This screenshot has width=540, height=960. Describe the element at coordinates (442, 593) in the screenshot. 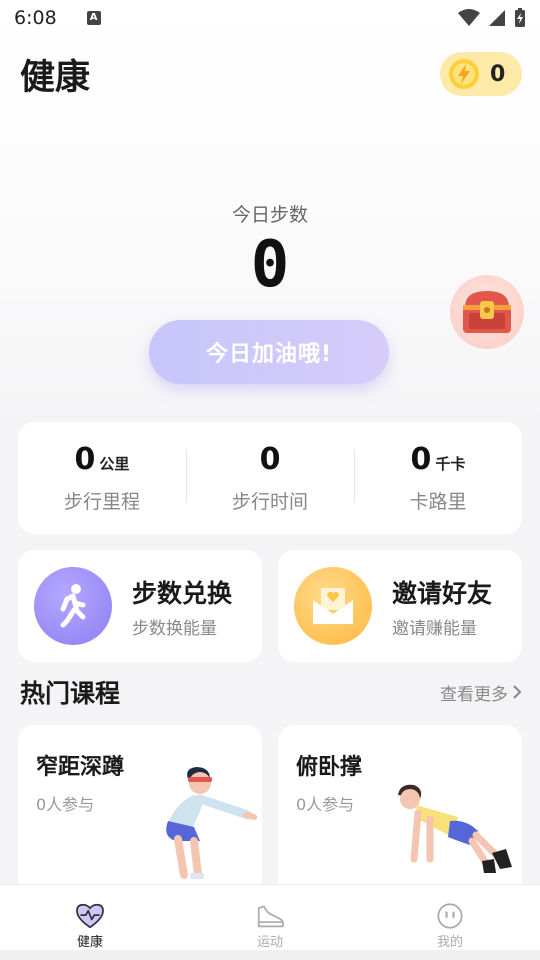

I see `invite-friends-title: 邀请好友` at that location.